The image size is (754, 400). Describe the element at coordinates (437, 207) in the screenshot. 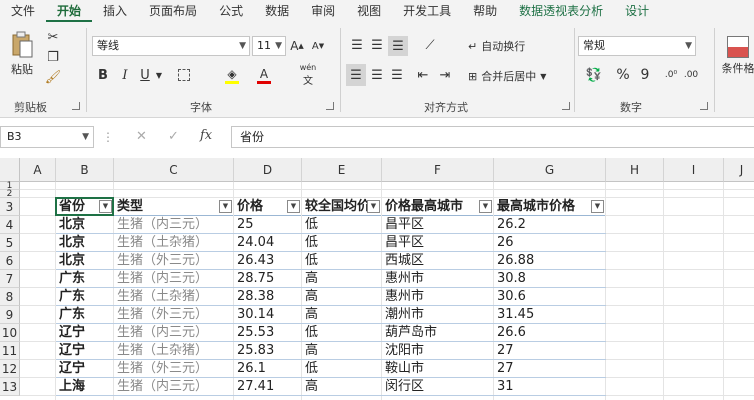

I see `table-header-cell: 价格最高城市` at that location.